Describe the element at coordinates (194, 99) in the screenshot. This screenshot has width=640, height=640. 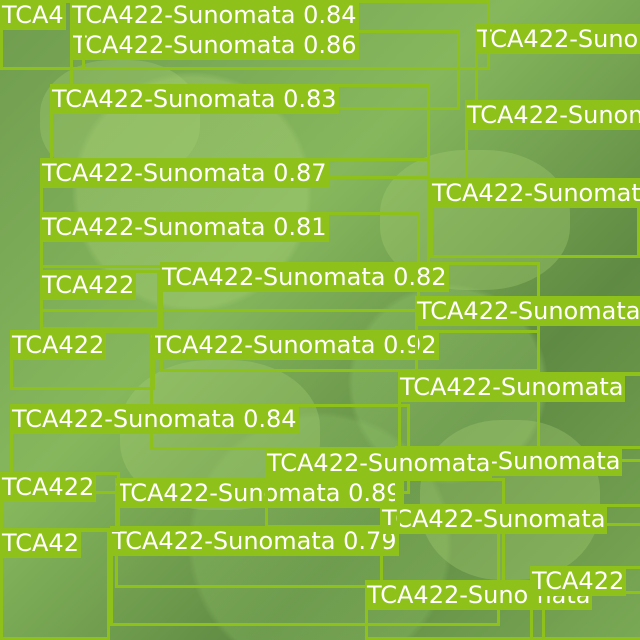
I see `detection-label: TCA422-Sunomata 0.83` at that location.